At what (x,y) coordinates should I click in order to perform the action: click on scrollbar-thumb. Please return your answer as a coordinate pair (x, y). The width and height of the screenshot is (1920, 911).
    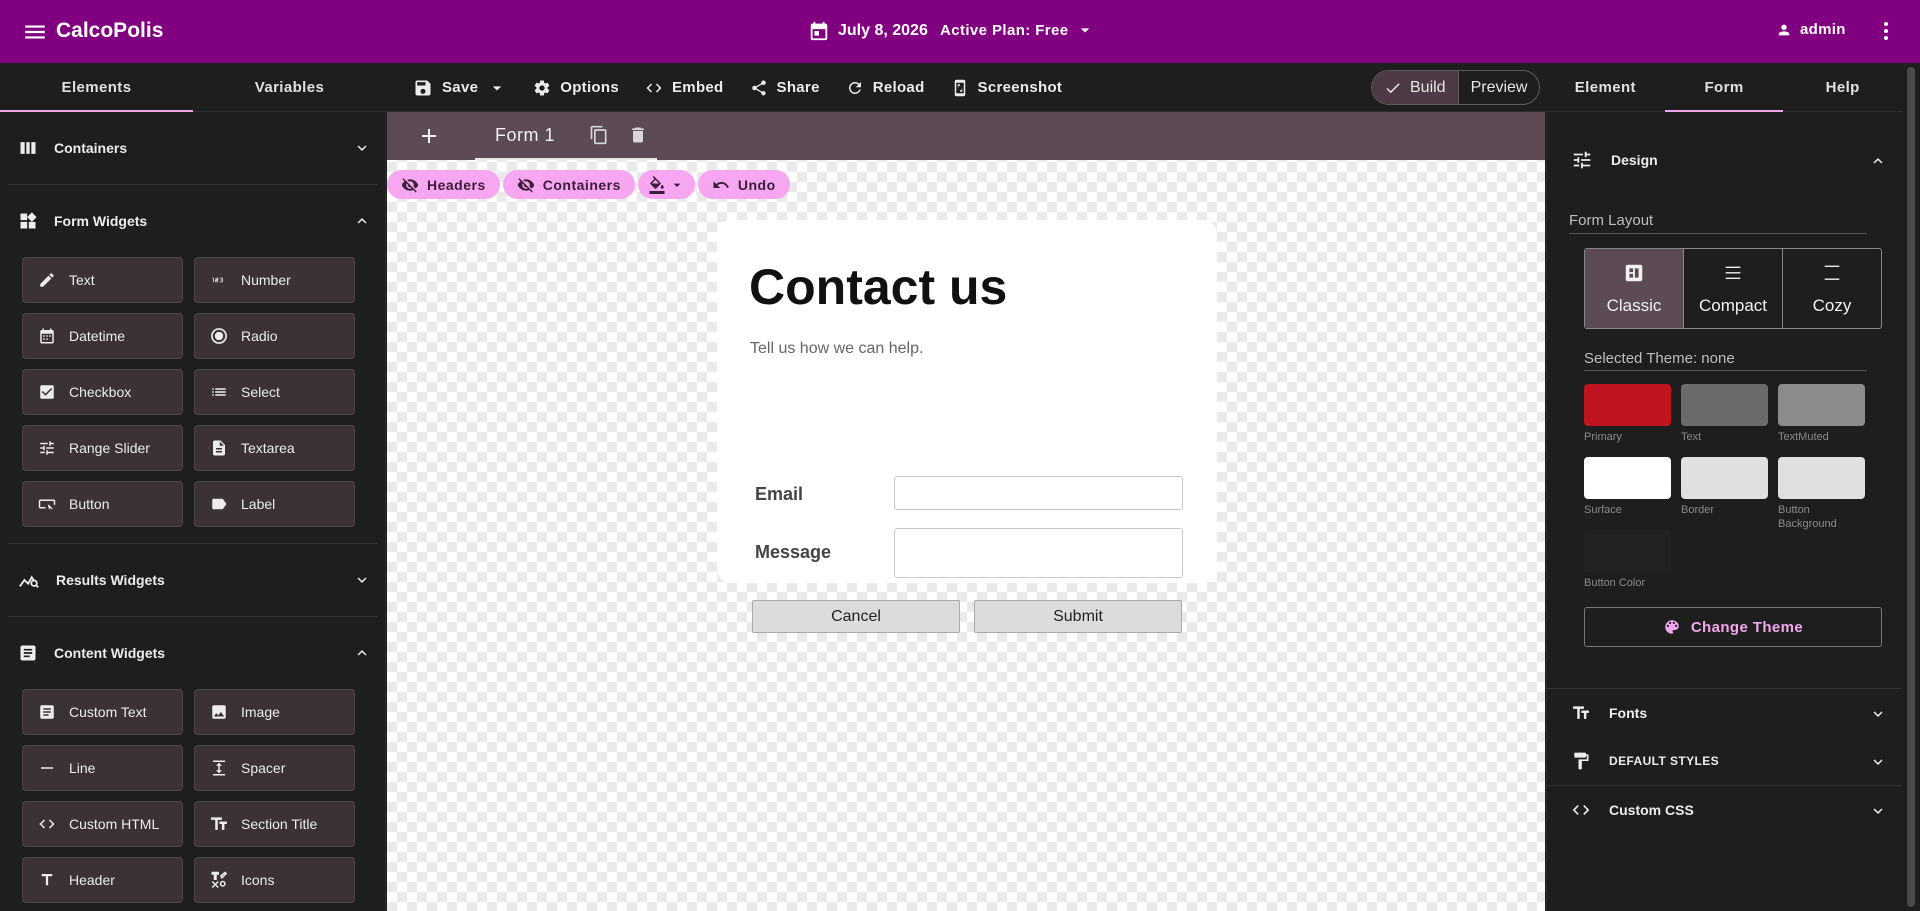
    Looking at the image, I should click on (1911, 487).